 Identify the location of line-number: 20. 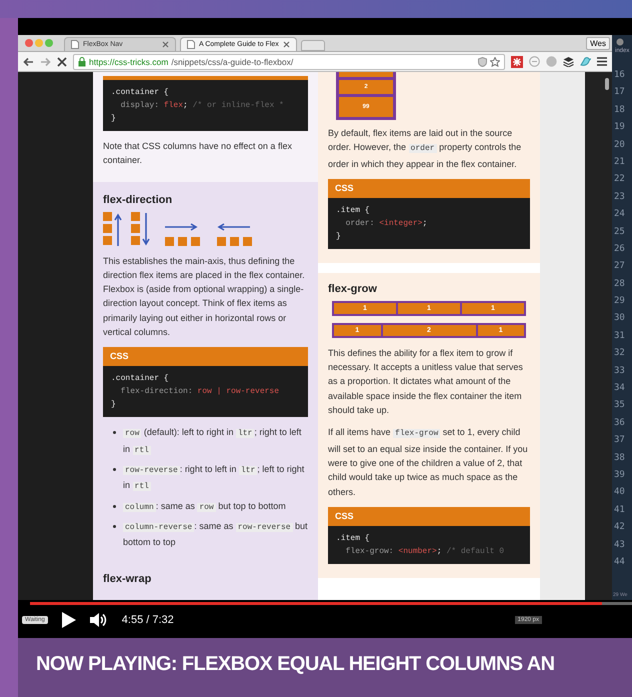
(619, 145).